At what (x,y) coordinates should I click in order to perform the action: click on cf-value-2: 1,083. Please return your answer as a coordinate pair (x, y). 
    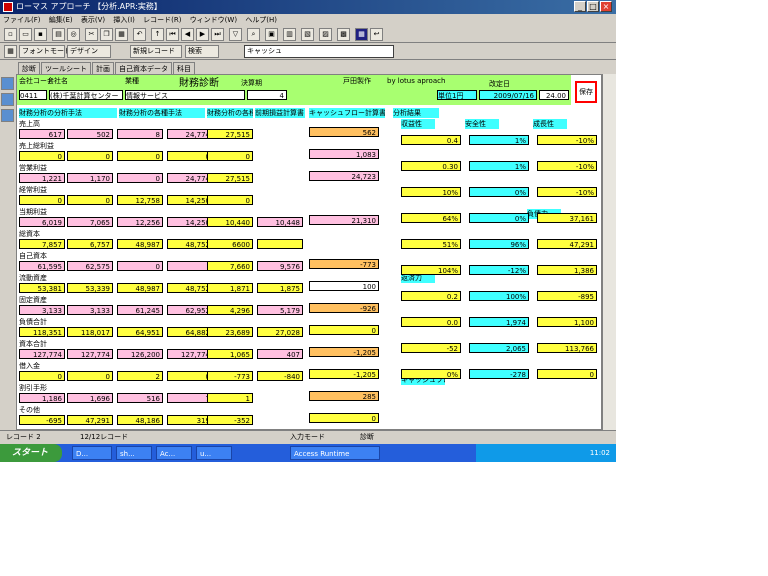
    Looking at the image, I should click on (344, 154).